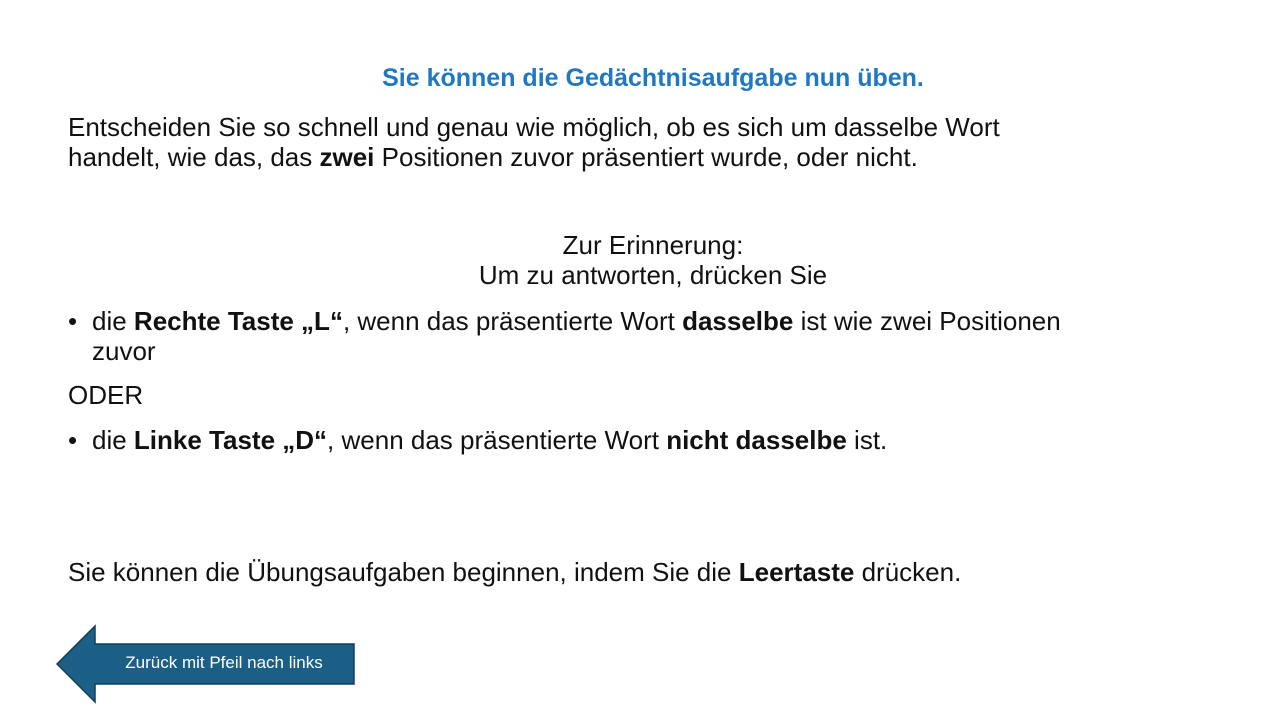  Describe the element at coordinates (124, 351) in the screenshot. I see `bullet1-part-f: zuvor` at that location.